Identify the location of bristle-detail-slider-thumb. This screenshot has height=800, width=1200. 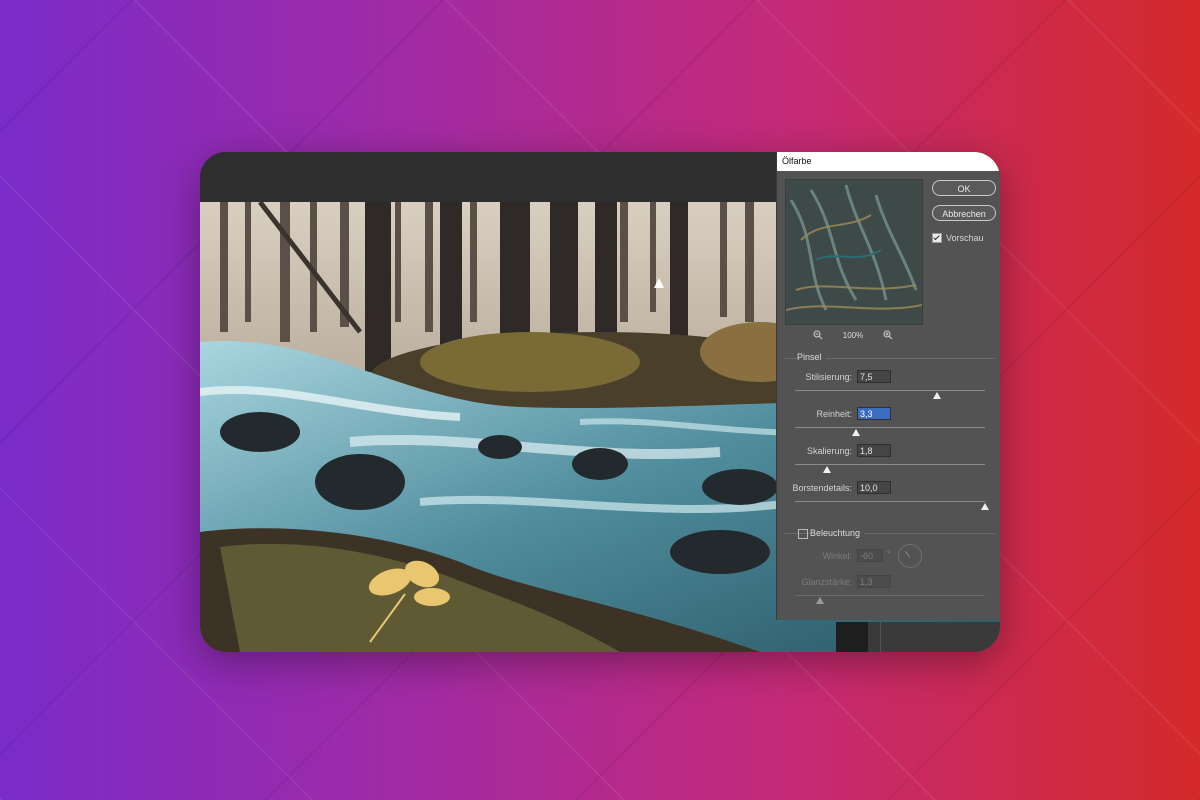
(985, 506).